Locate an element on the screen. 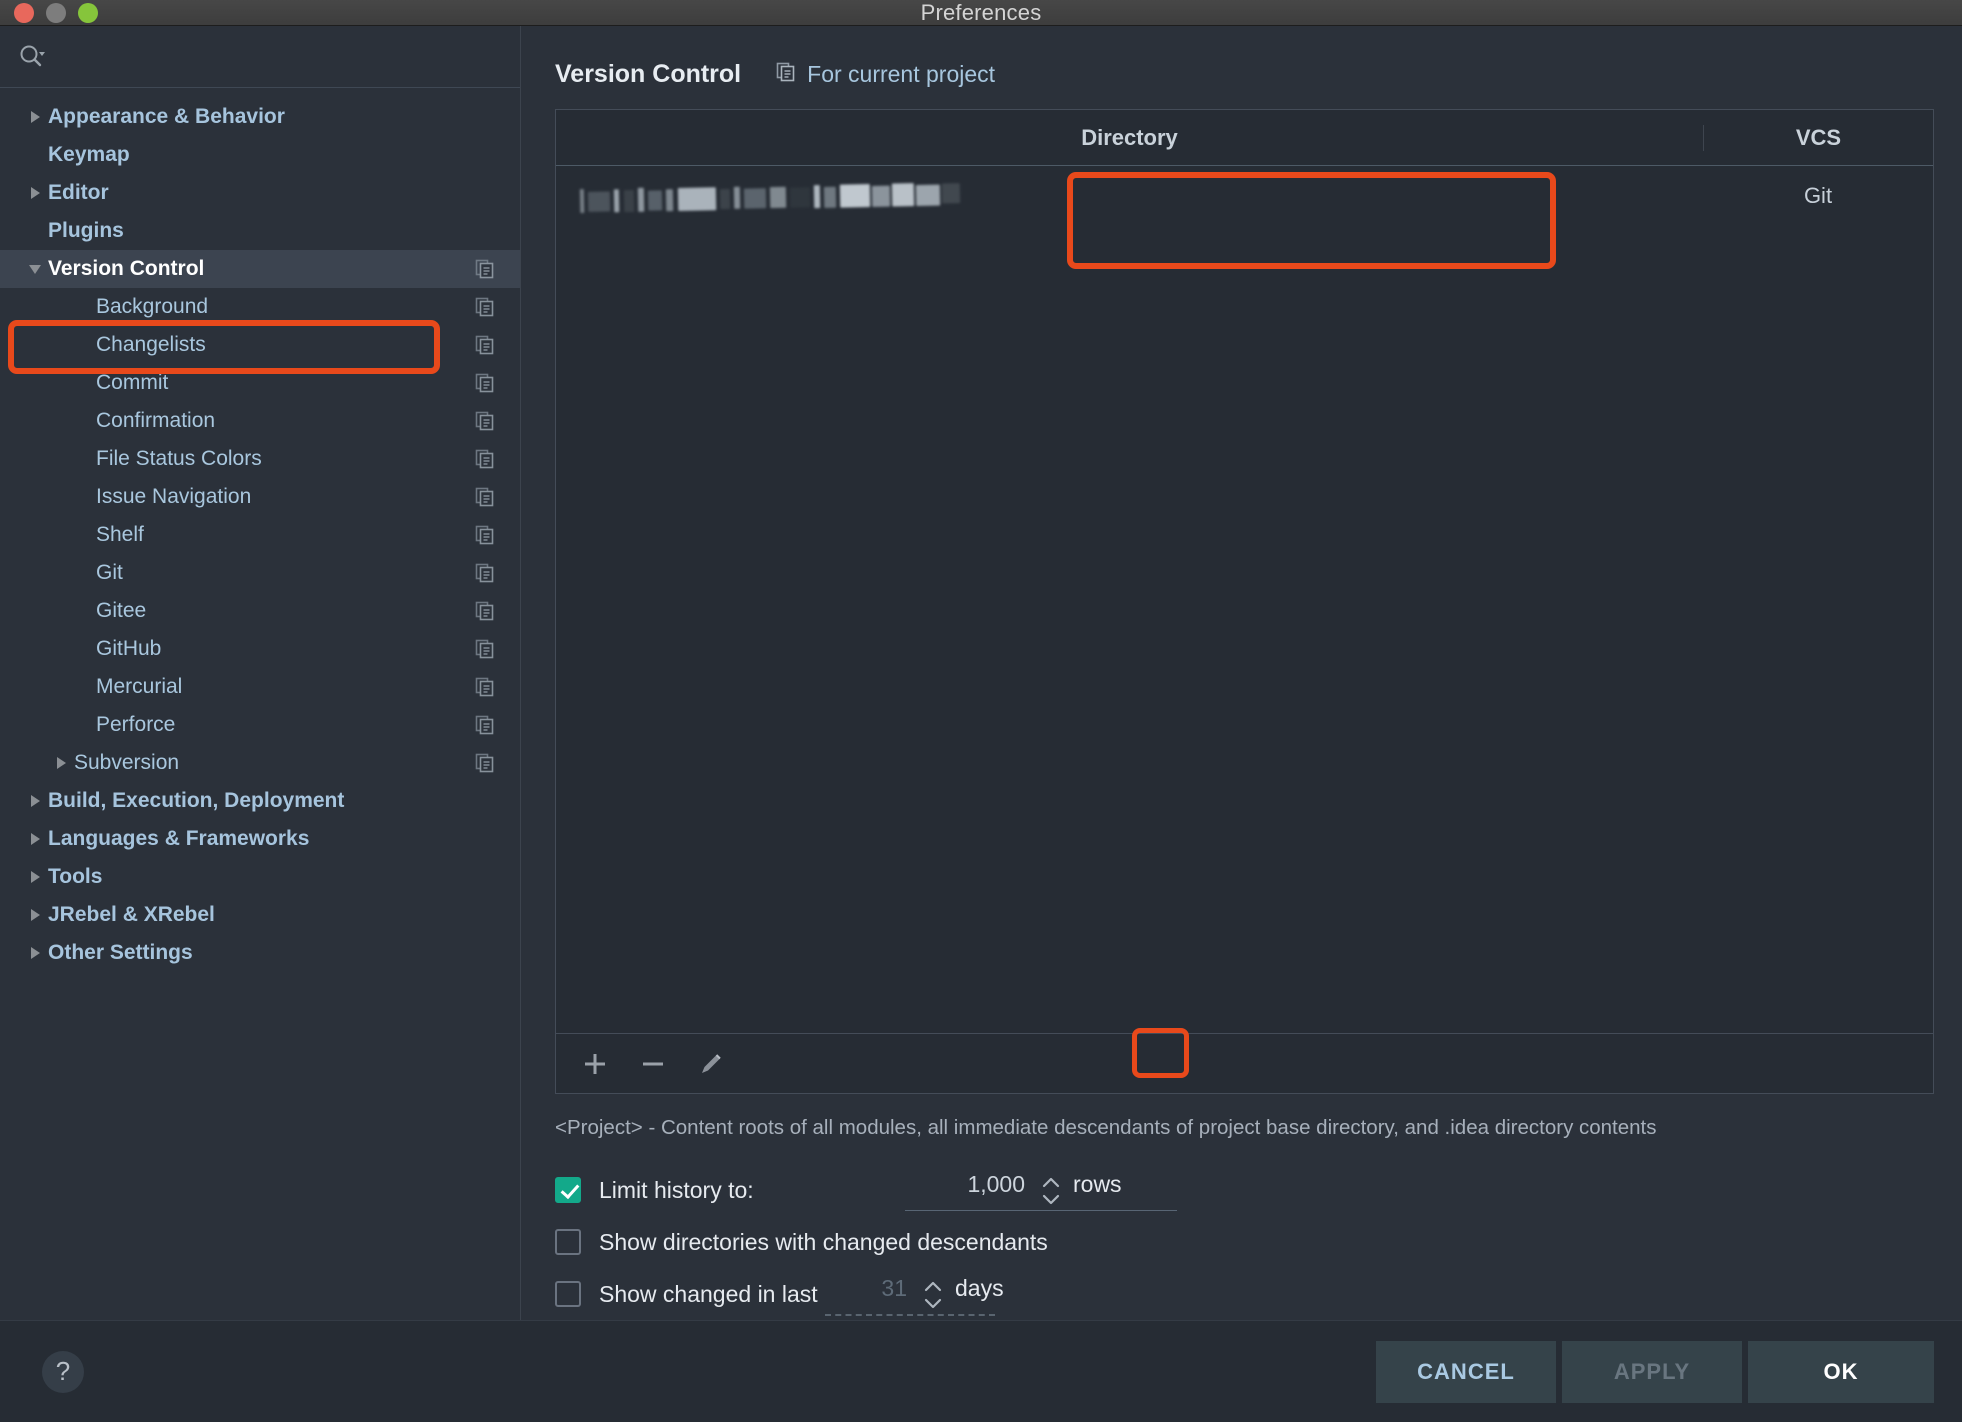 The width and height of the screenshot is (1962, 1422). cell-vcs: Git is located at coordinates (1818, 195).